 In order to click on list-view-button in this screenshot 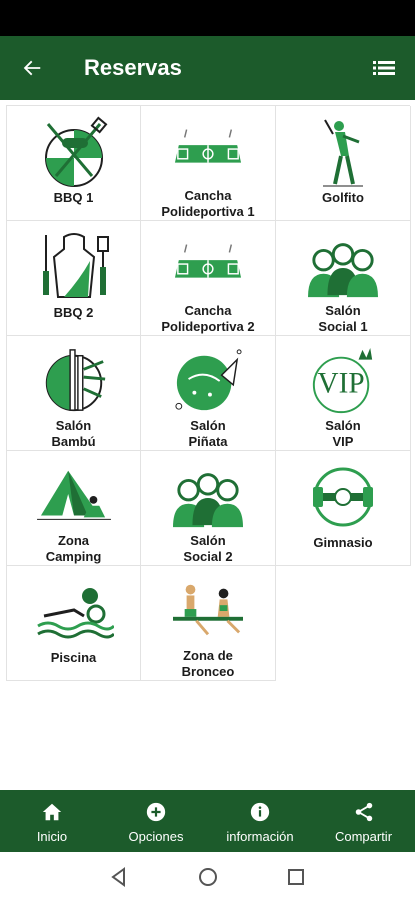, I will do `click(384, 68)`.